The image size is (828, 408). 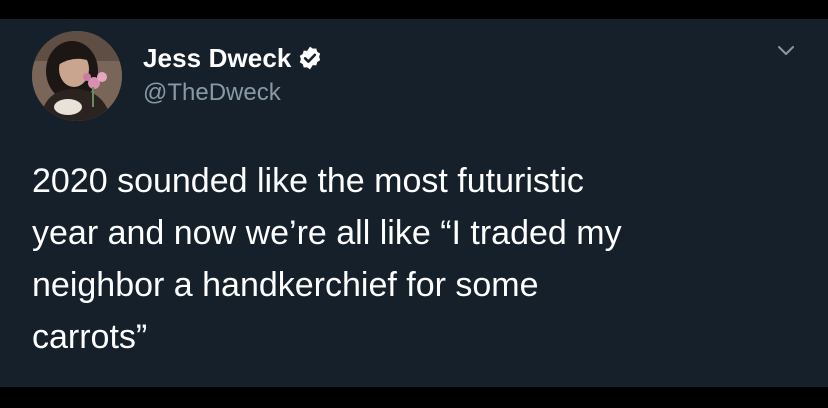 I want to click on chevron-down-icon, so click(x=786, y=51).